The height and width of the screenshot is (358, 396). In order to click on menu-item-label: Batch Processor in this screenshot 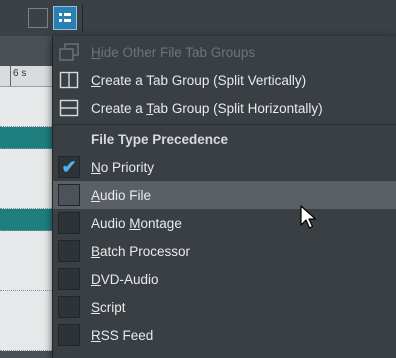, I will do `click(141, 251)`.